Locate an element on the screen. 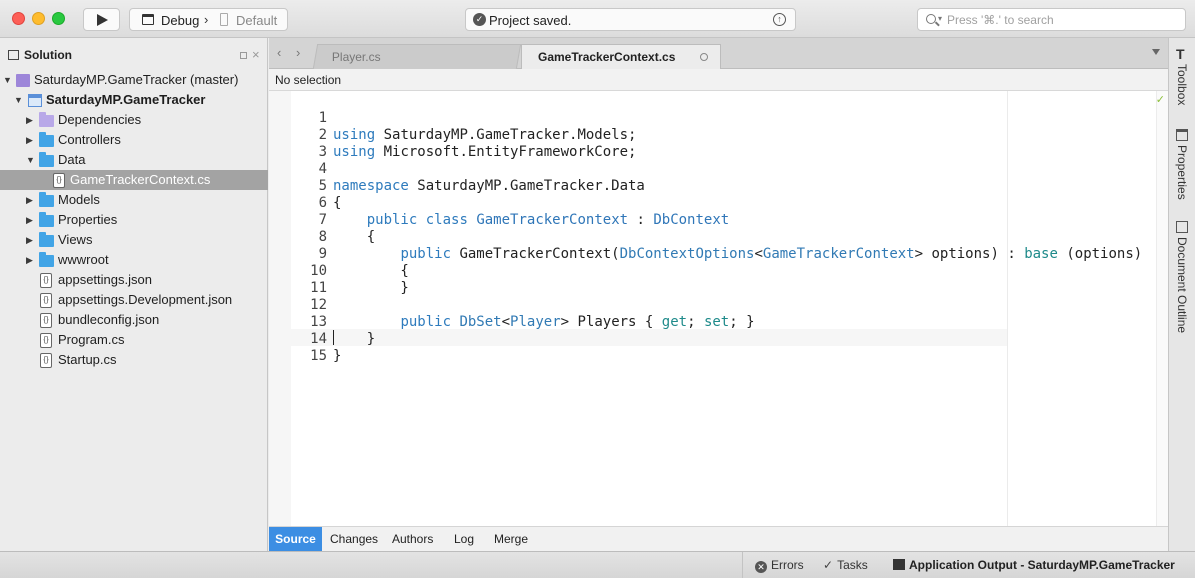 The image size is (1195, 578). checkmark-icon: ✓ is located at coordinates (1160, 100).